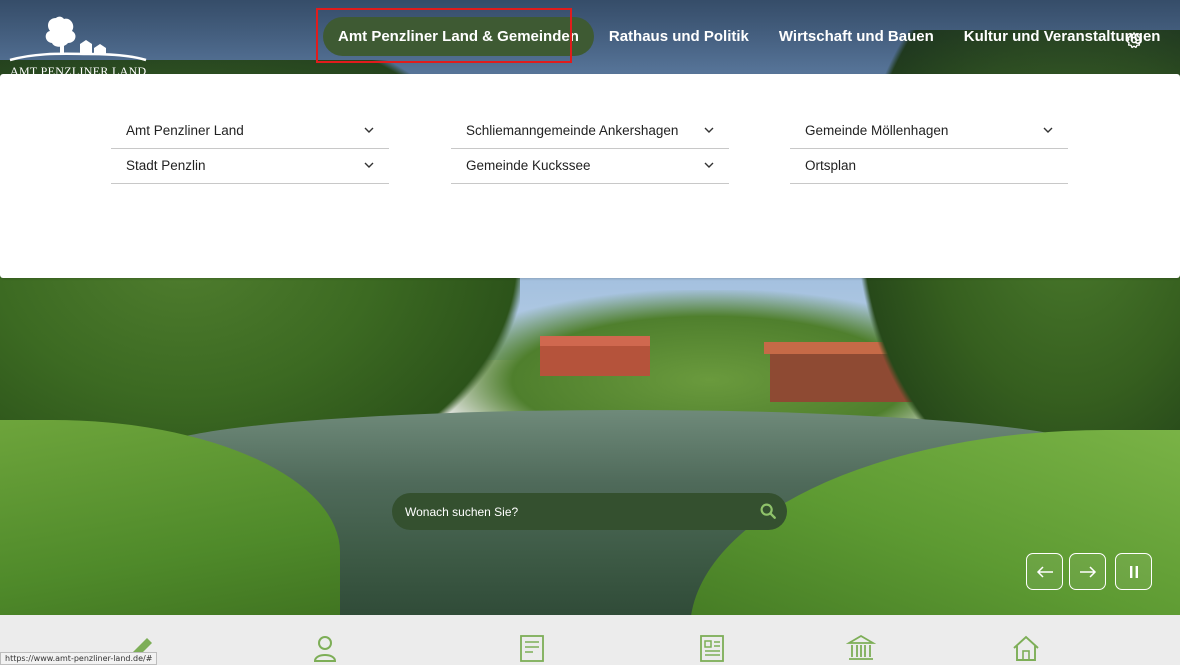  I want to click on menu-item-label: Amt Penzliner Land, so click(185, 130).